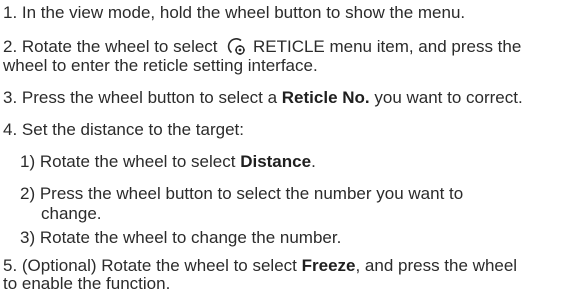  What do you see at coordinates (385, 46) in the screenshot?
I see `step-2-text-end: RETICLE menu item, and press the` at bounding box center [385, 46].